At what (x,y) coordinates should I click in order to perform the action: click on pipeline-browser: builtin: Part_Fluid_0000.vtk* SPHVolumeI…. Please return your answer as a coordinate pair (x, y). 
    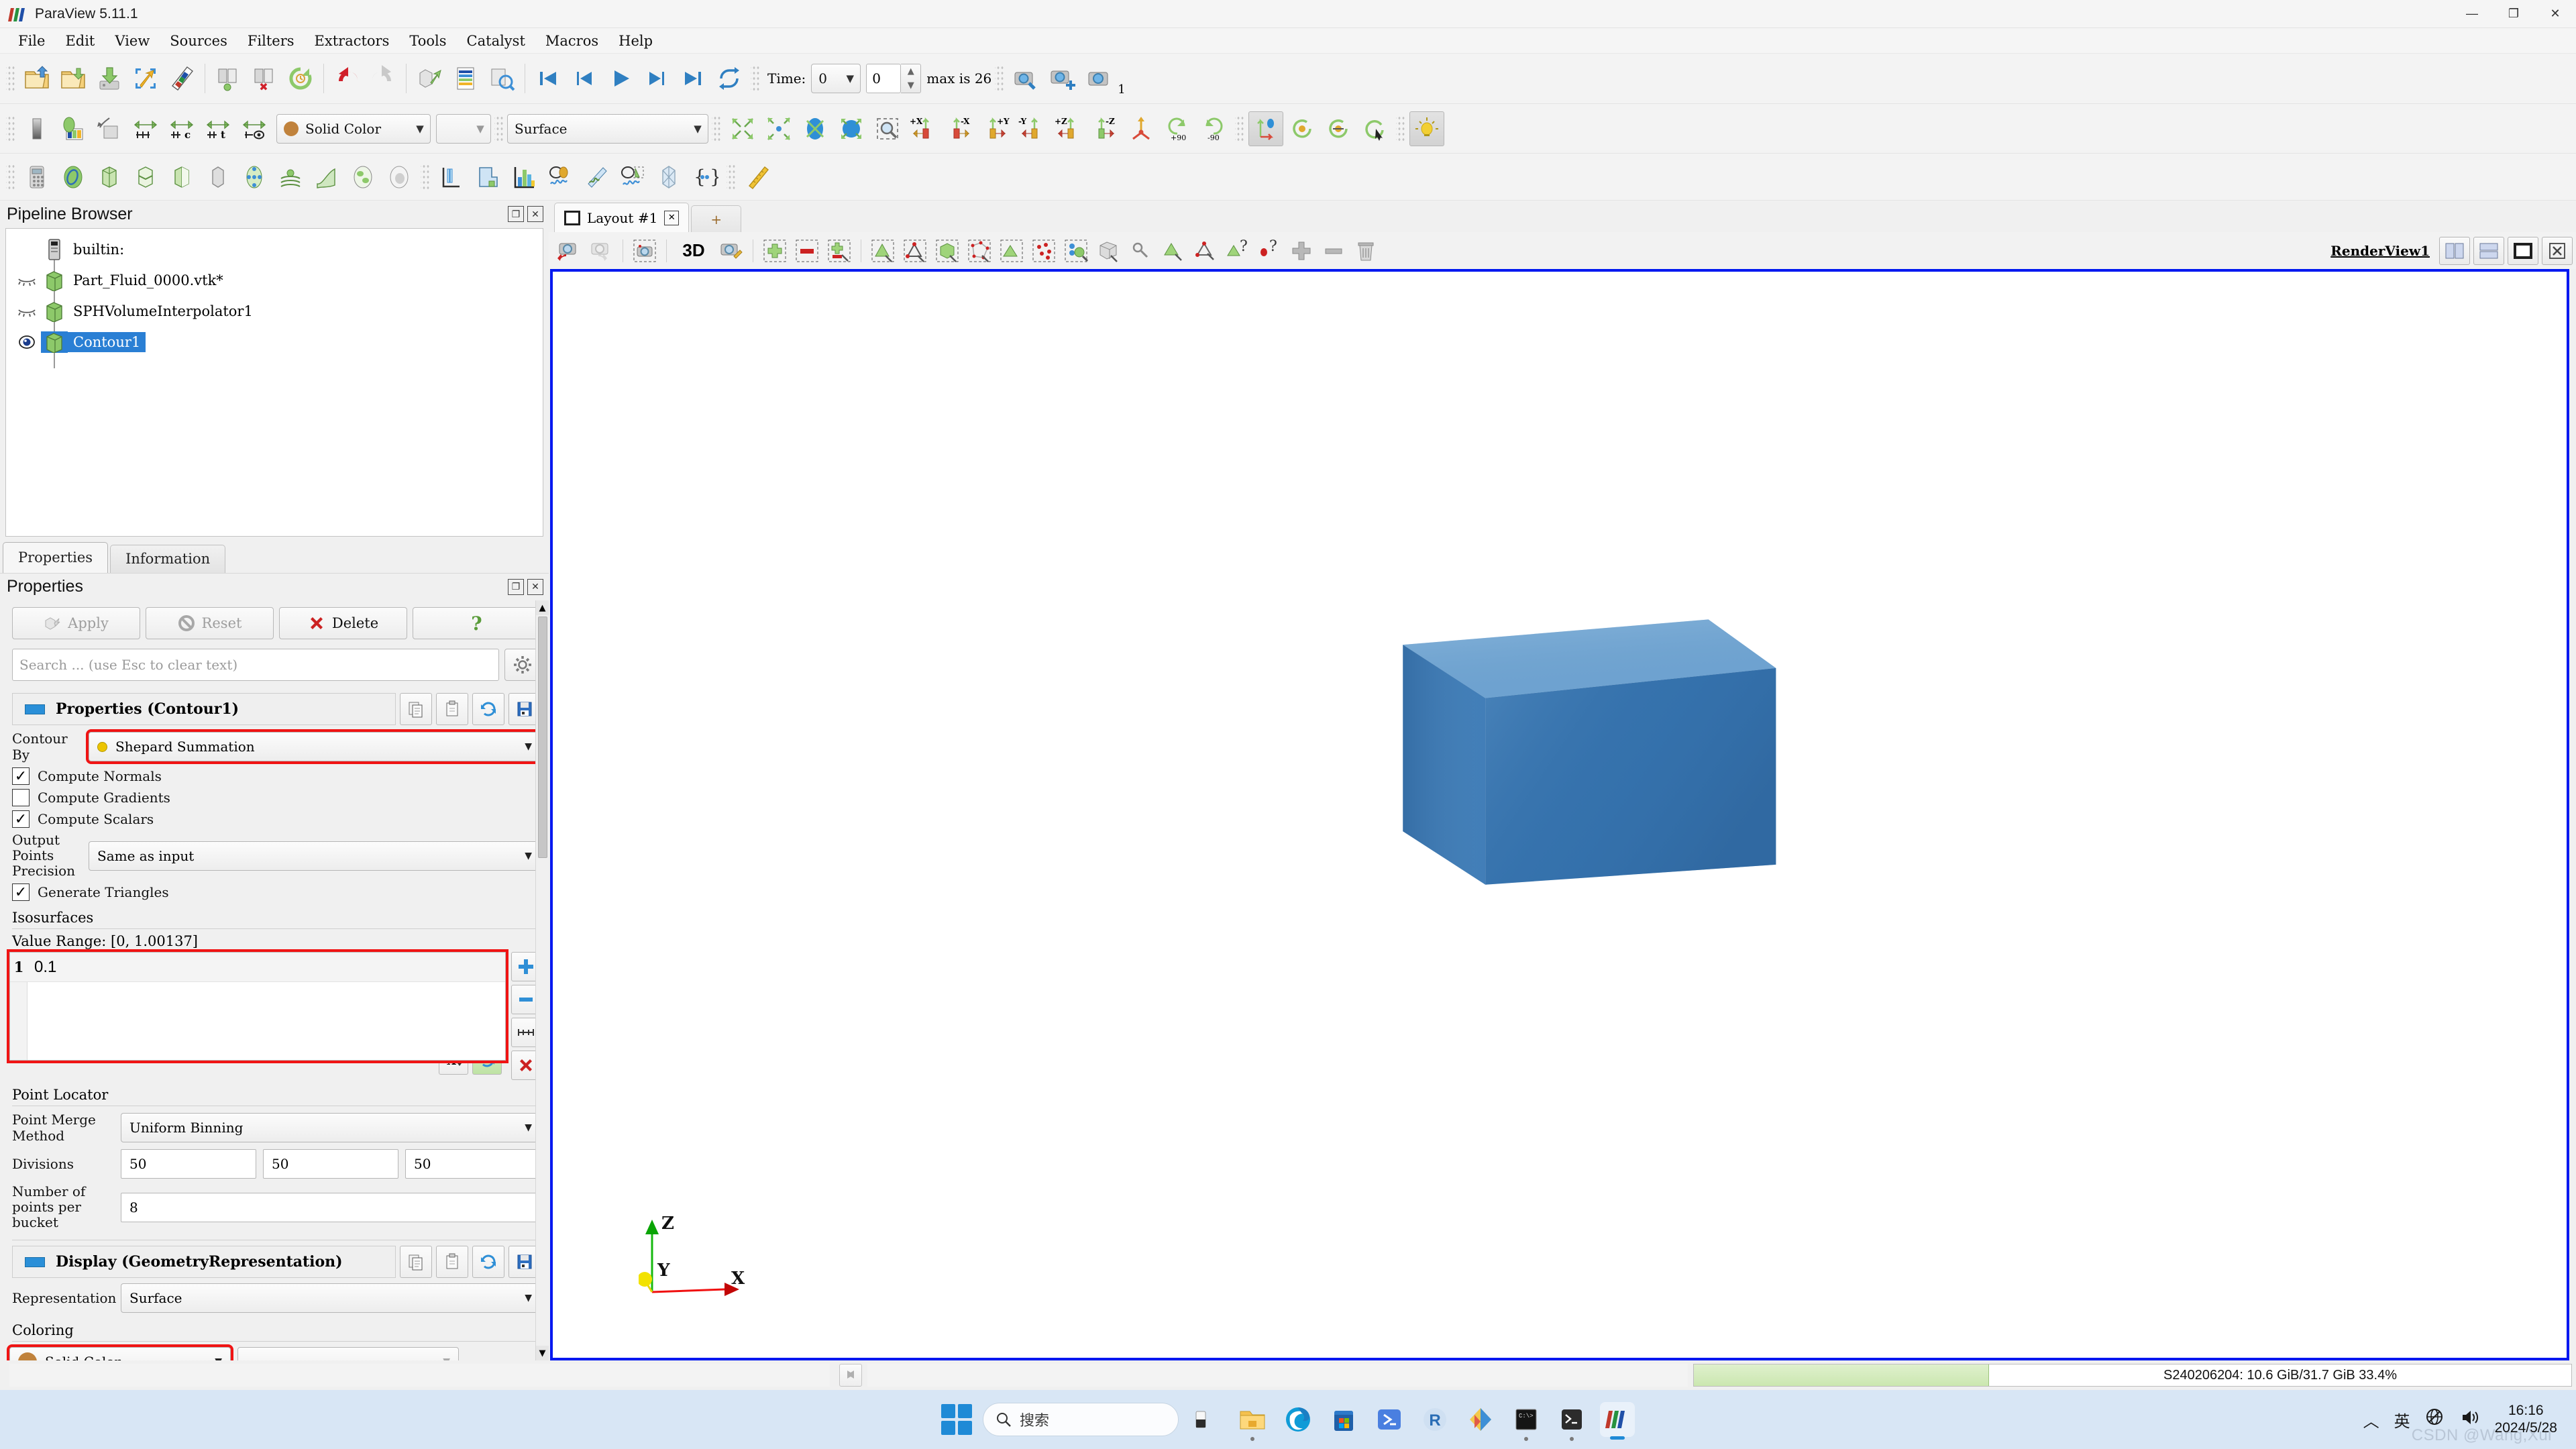
    Looking at the image, I should click on (274, 382).